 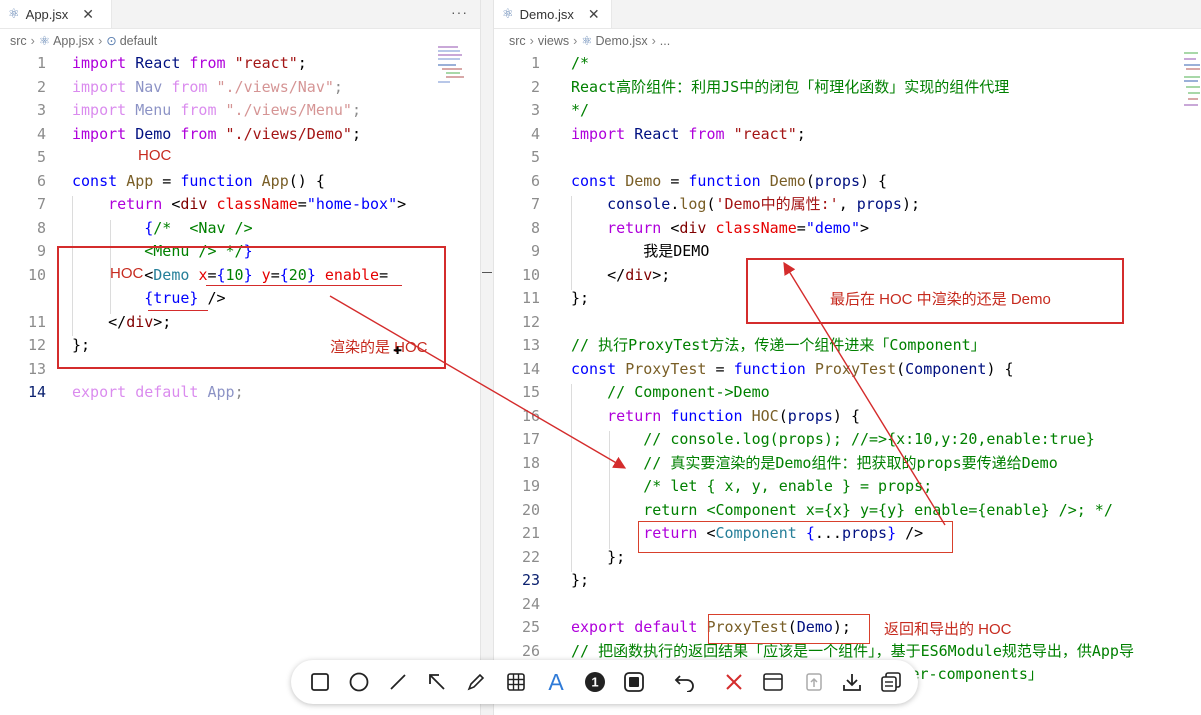 What do you see at coordinates (580, 64) in the screenshot?
I see `code-text: /*` at bounding box center [580, 64].